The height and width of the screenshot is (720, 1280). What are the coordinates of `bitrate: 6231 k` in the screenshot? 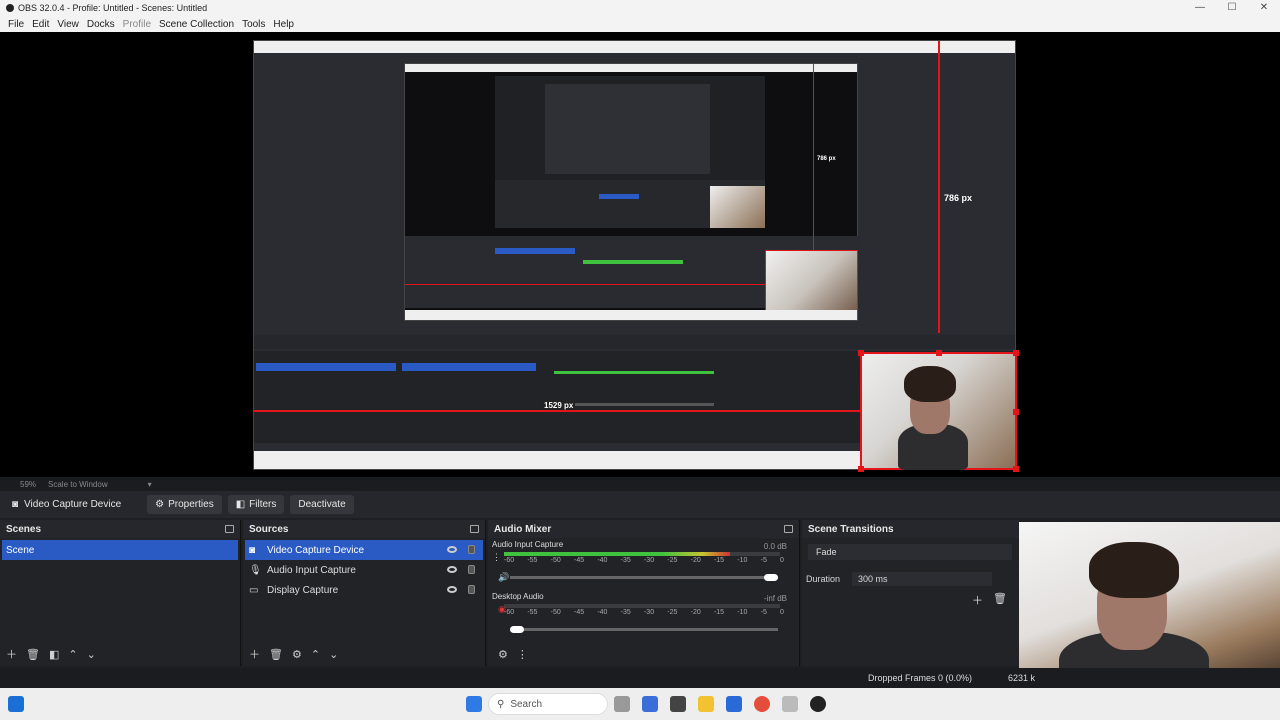 It's located at (1022, 678).